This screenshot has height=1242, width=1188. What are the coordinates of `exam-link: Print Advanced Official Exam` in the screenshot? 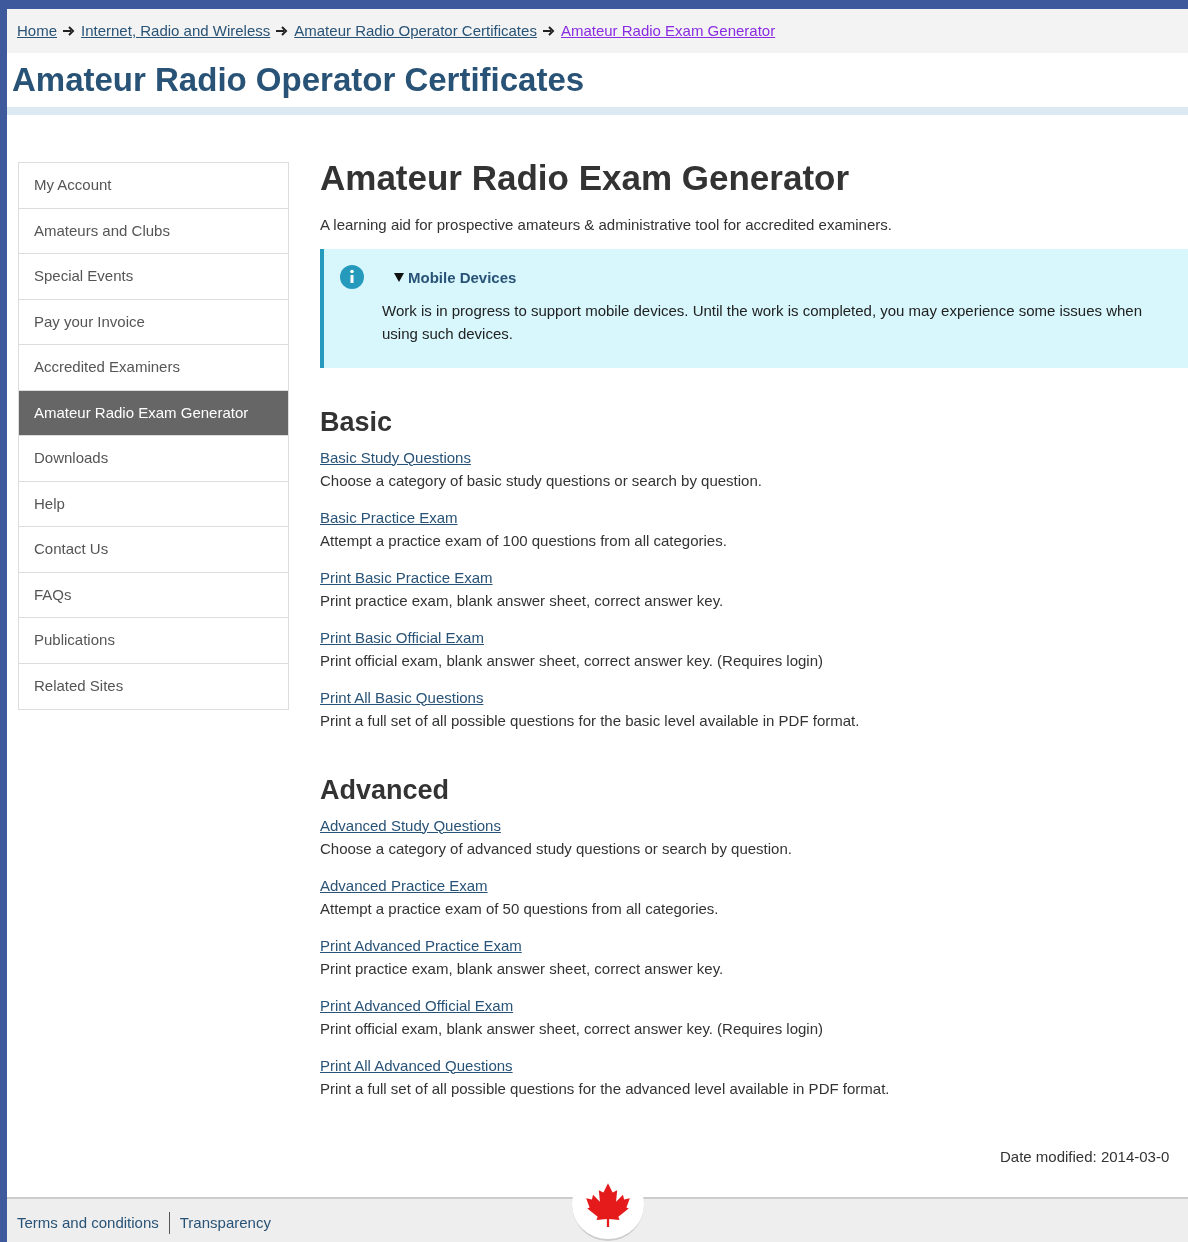 It's located at (417, 1005).